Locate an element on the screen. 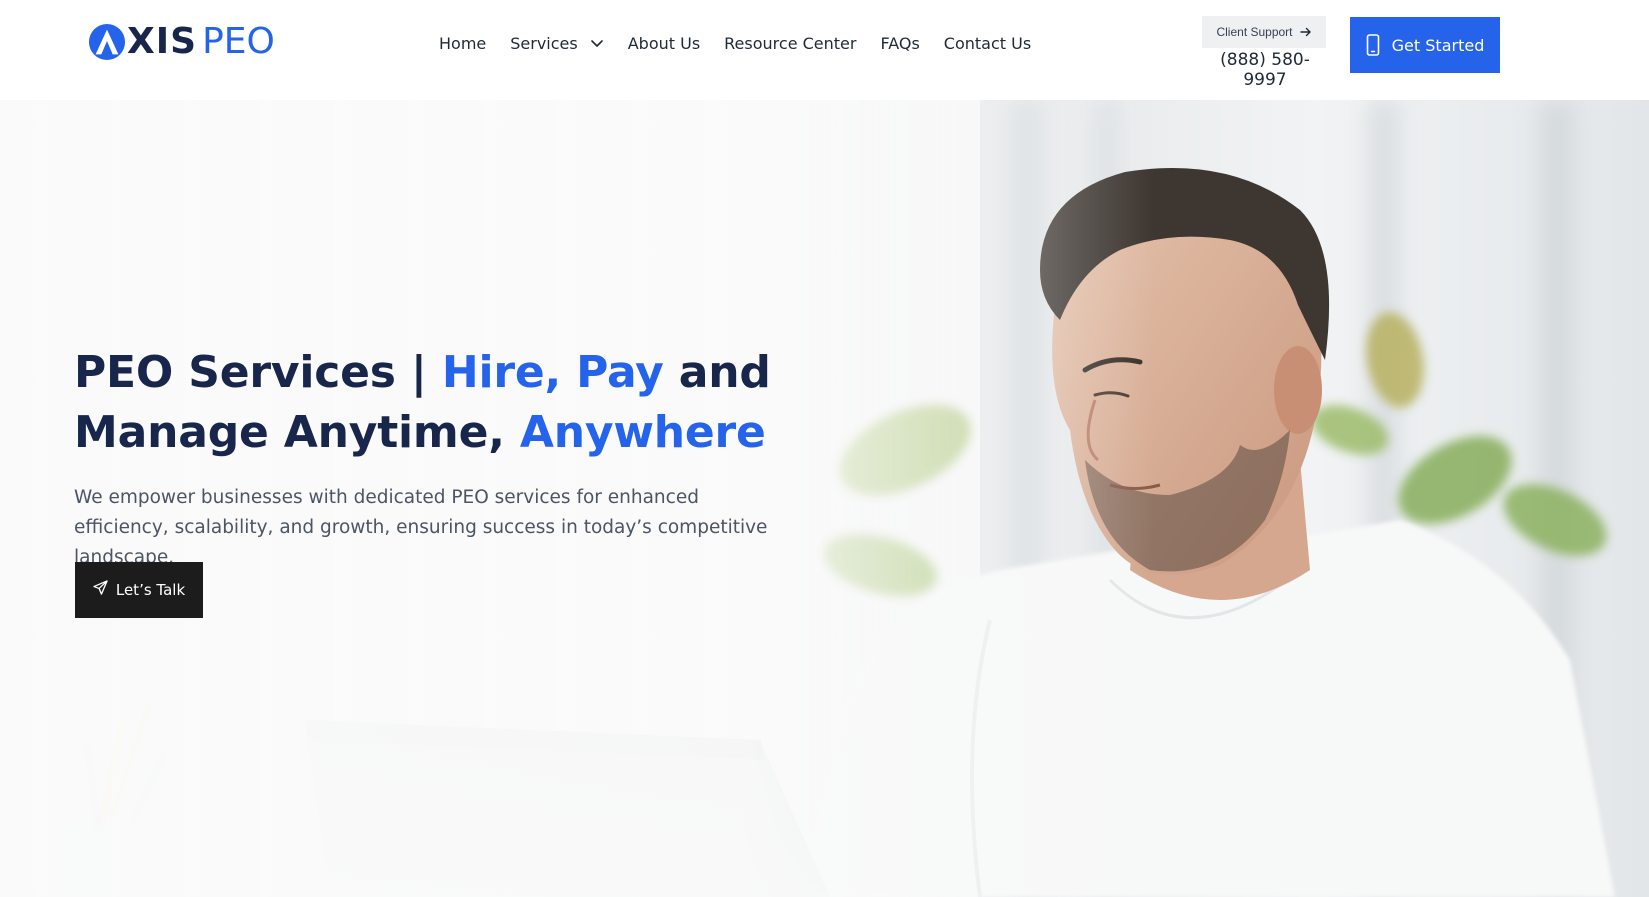 This screenshot has width=1649, height=897. nav-item-services-label: Services is located at coordinates (544, 43).